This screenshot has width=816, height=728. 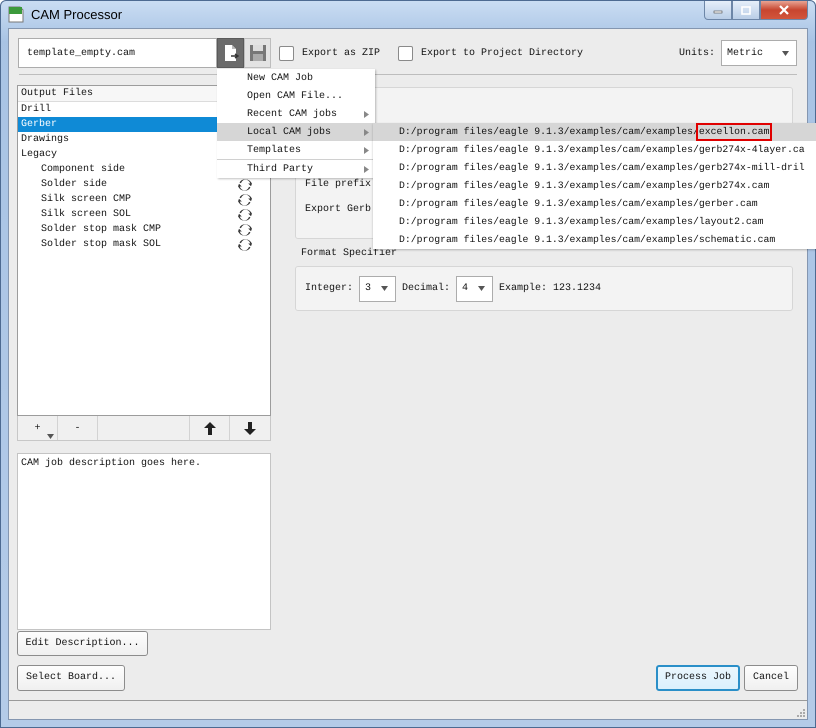 What do you see at coordinates (491, 53) in the screenshot?
I see `checkbox: Export to Project Directory` at bounding box center [491, 53].